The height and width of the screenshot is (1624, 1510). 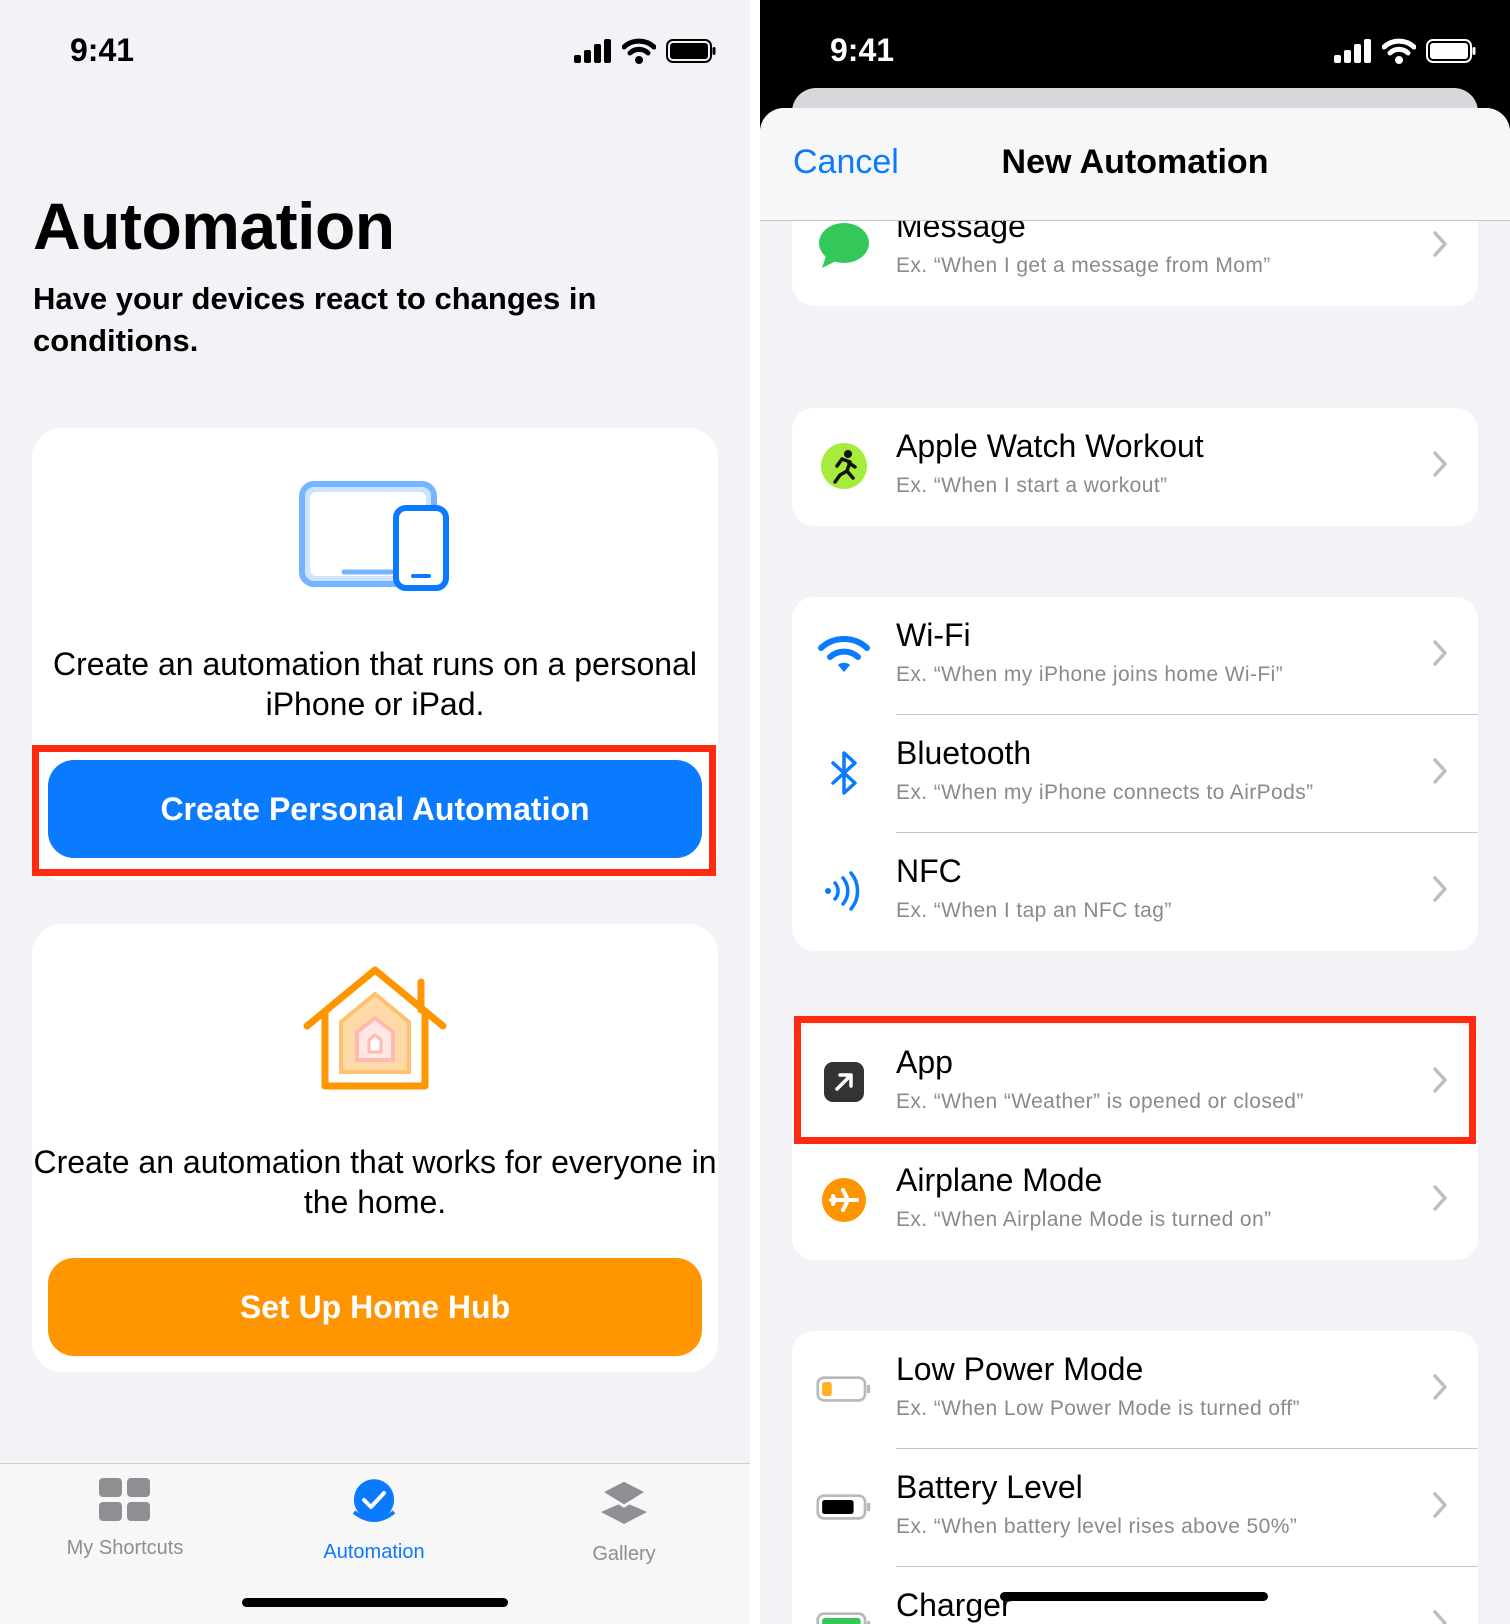 What do you see at coordinates (989, 1487) in the screenshot?
I see `trigger-title: Battery Level` at bounding box center [989, 1487].